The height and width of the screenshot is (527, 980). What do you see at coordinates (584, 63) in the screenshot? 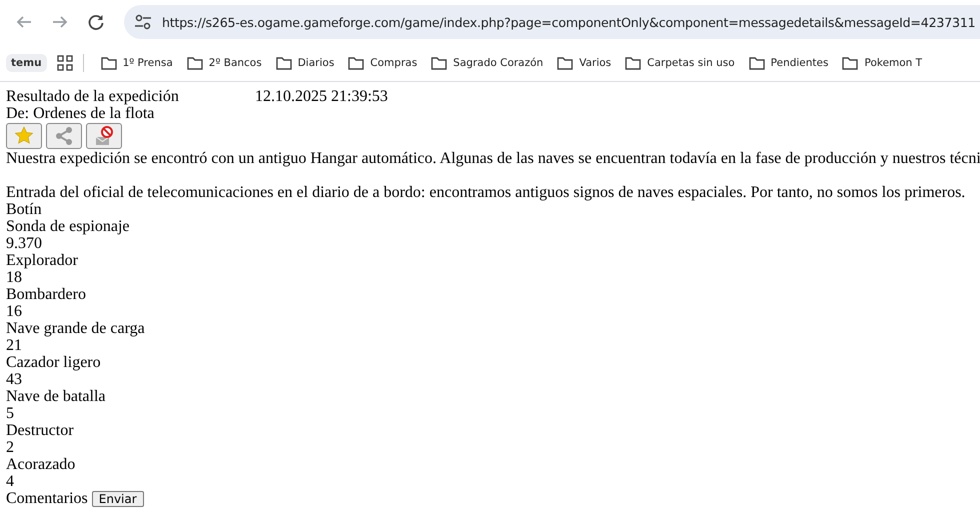
I see `bookmark-folder: Varios` at bounding box center [584, 63].